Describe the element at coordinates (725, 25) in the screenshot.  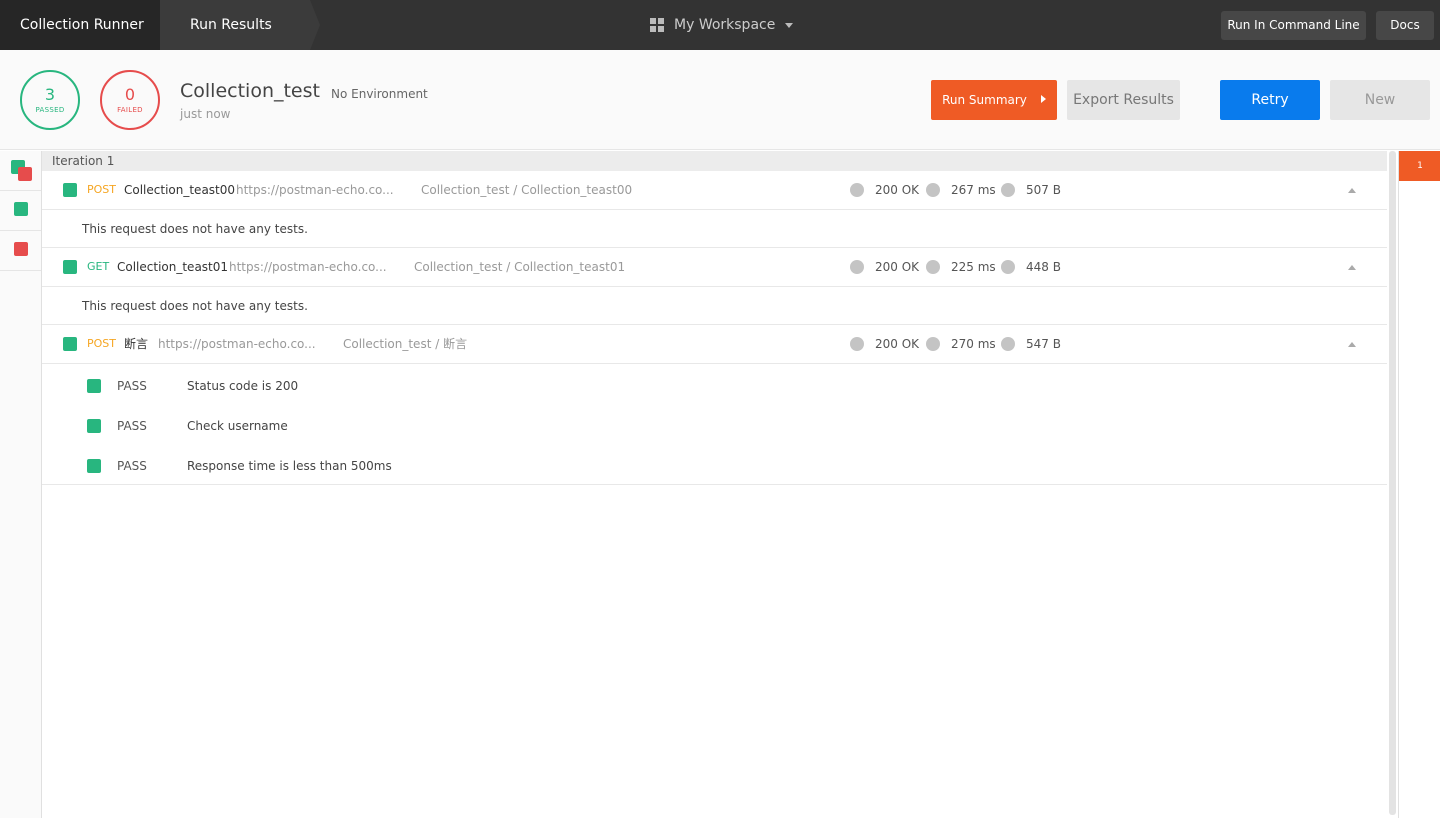
I see `workspace-label: My Workspace` at that location.